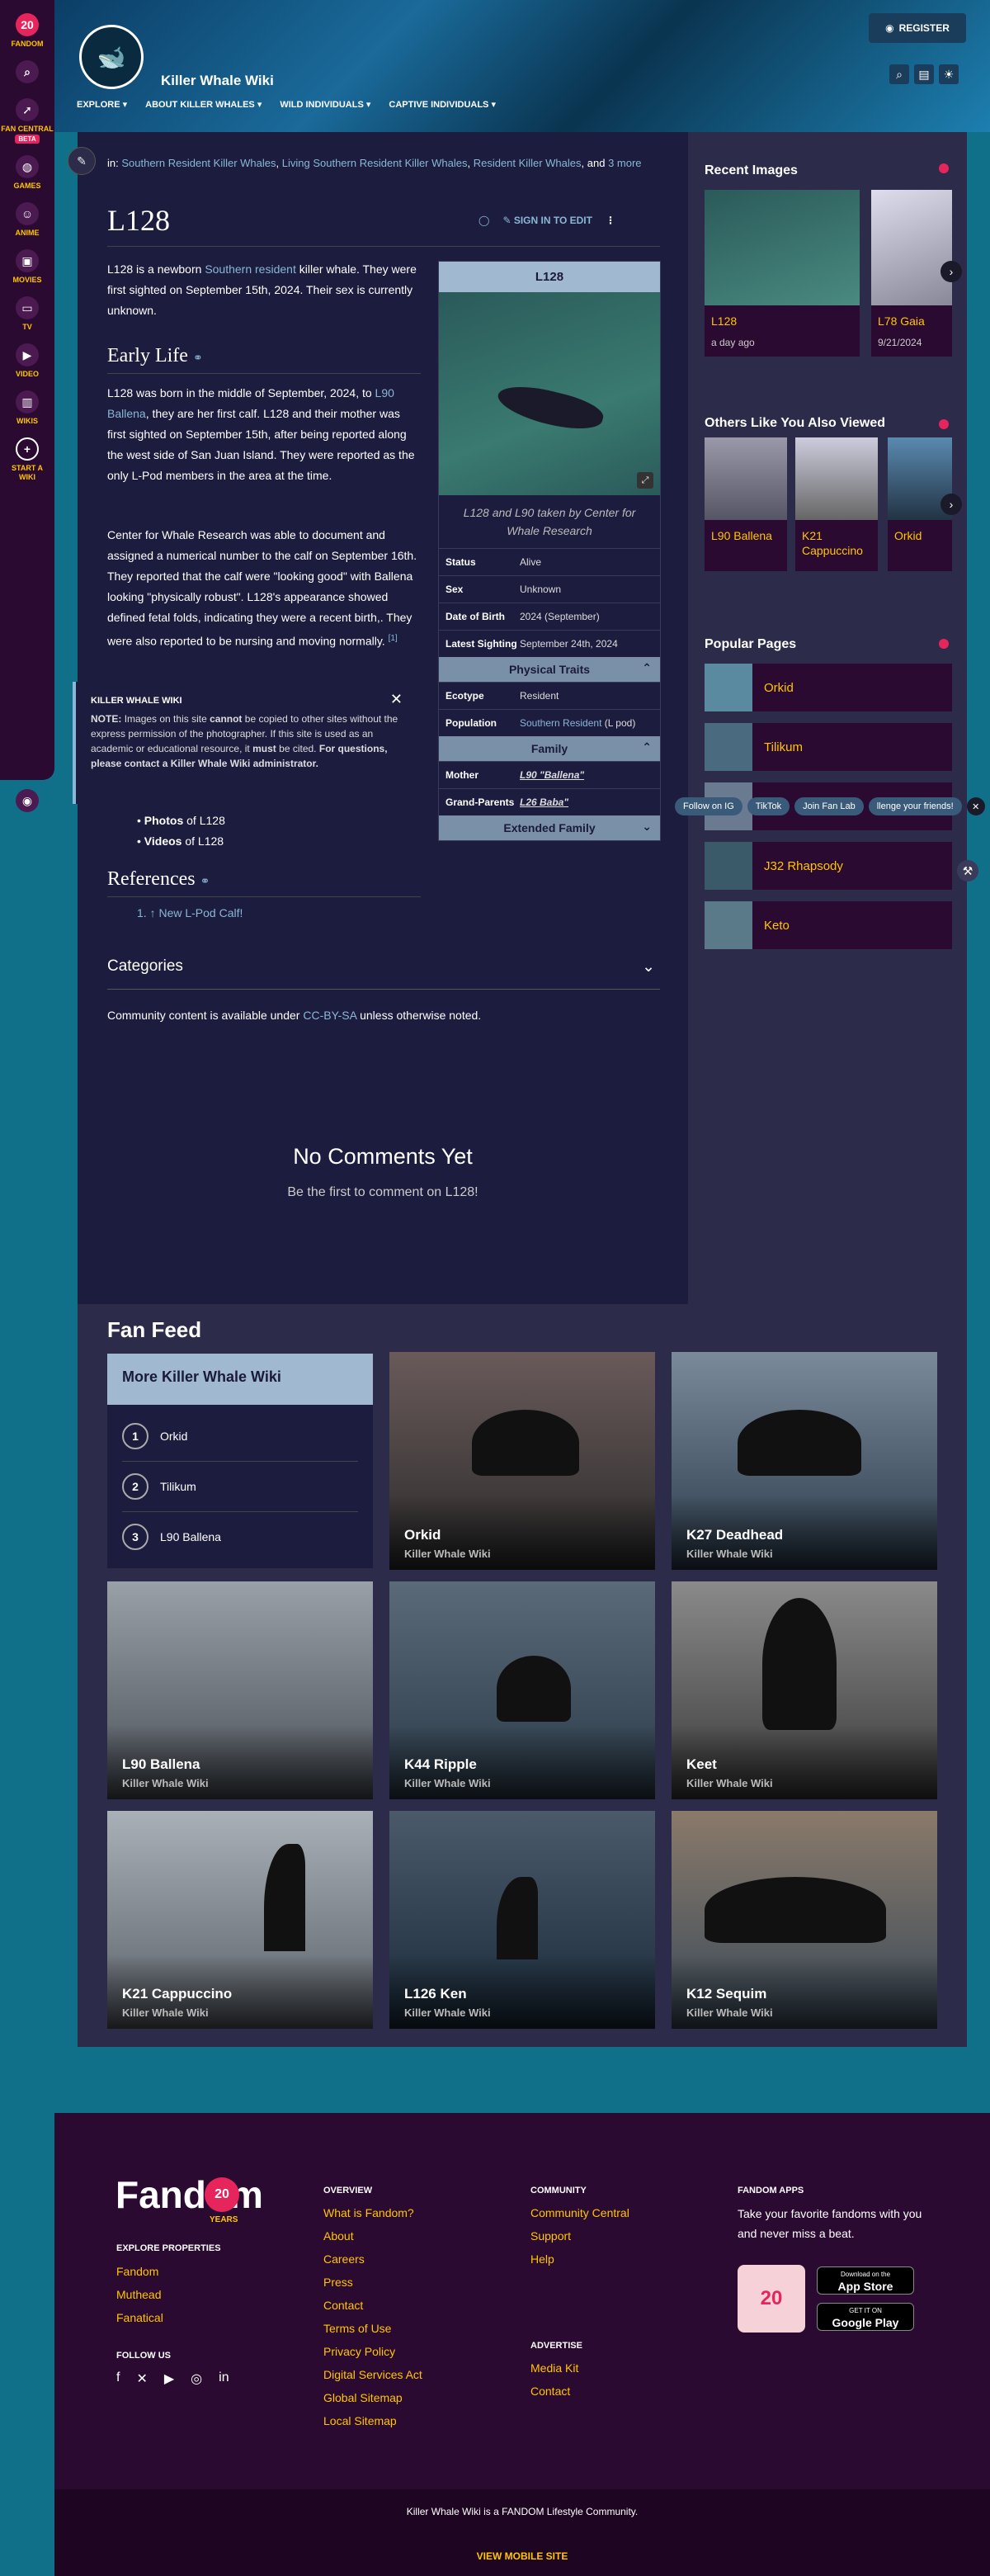 The width and height of the screenshot is (990, 2576). I want to click on list-item: 2 Tilikum, so click(240, 1487).